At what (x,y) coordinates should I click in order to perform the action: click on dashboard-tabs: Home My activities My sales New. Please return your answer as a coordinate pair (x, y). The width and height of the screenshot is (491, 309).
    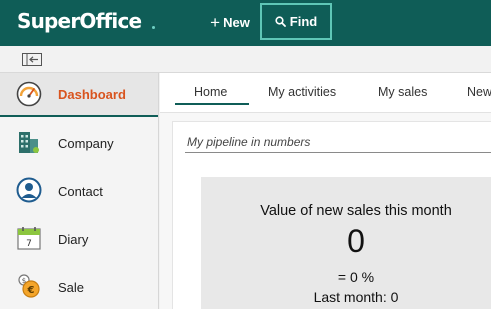
    Looking at the image, I should click on (325, 93).